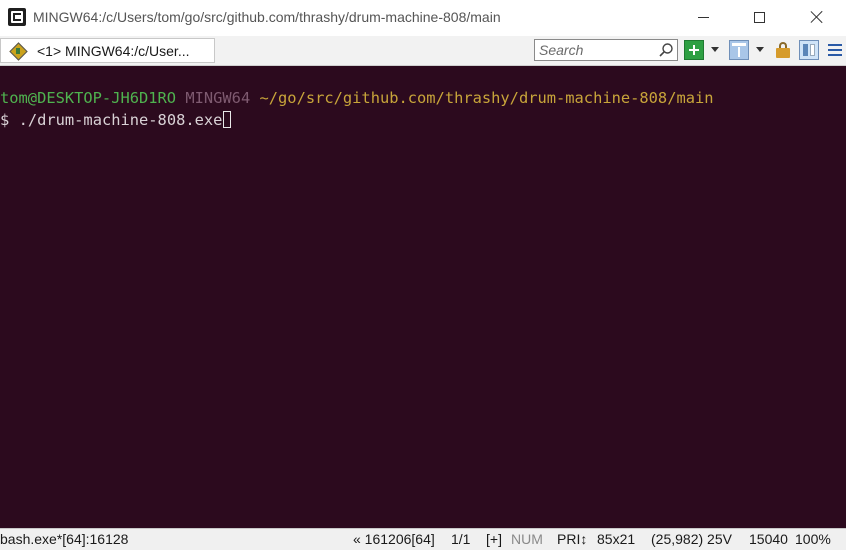 This screenshot has width=846, height=550. I want to click on status-process: bash.exe*[64]:16128, so click(64, 539).